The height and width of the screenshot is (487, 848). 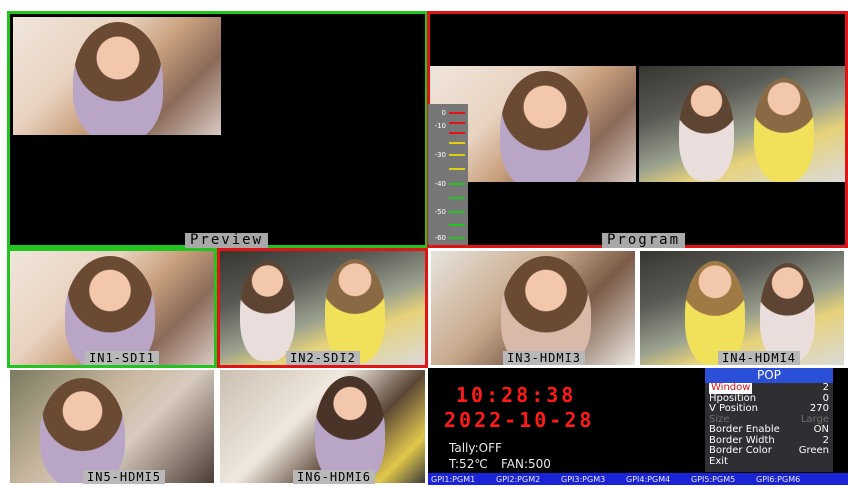 I want to click on meter-tick: -40, so click(x=440, y=184).